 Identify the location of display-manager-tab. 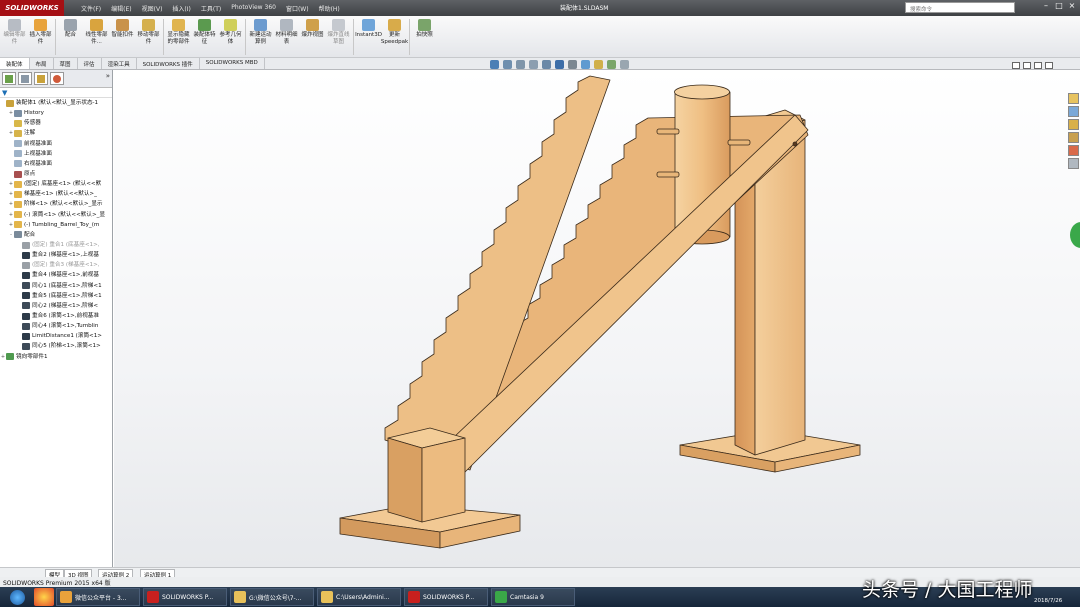
(57, 78).